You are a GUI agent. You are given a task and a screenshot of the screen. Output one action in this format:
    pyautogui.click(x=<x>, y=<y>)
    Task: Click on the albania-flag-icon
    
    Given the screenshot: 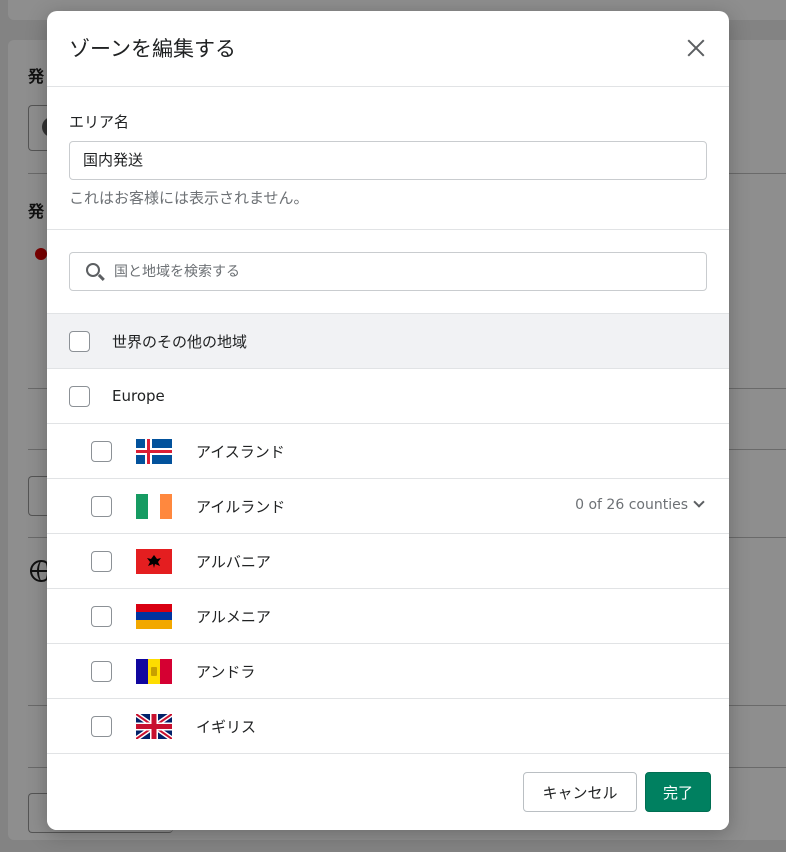 What is the action you would take?
    pyautogui.click(x=154, y=561)
    